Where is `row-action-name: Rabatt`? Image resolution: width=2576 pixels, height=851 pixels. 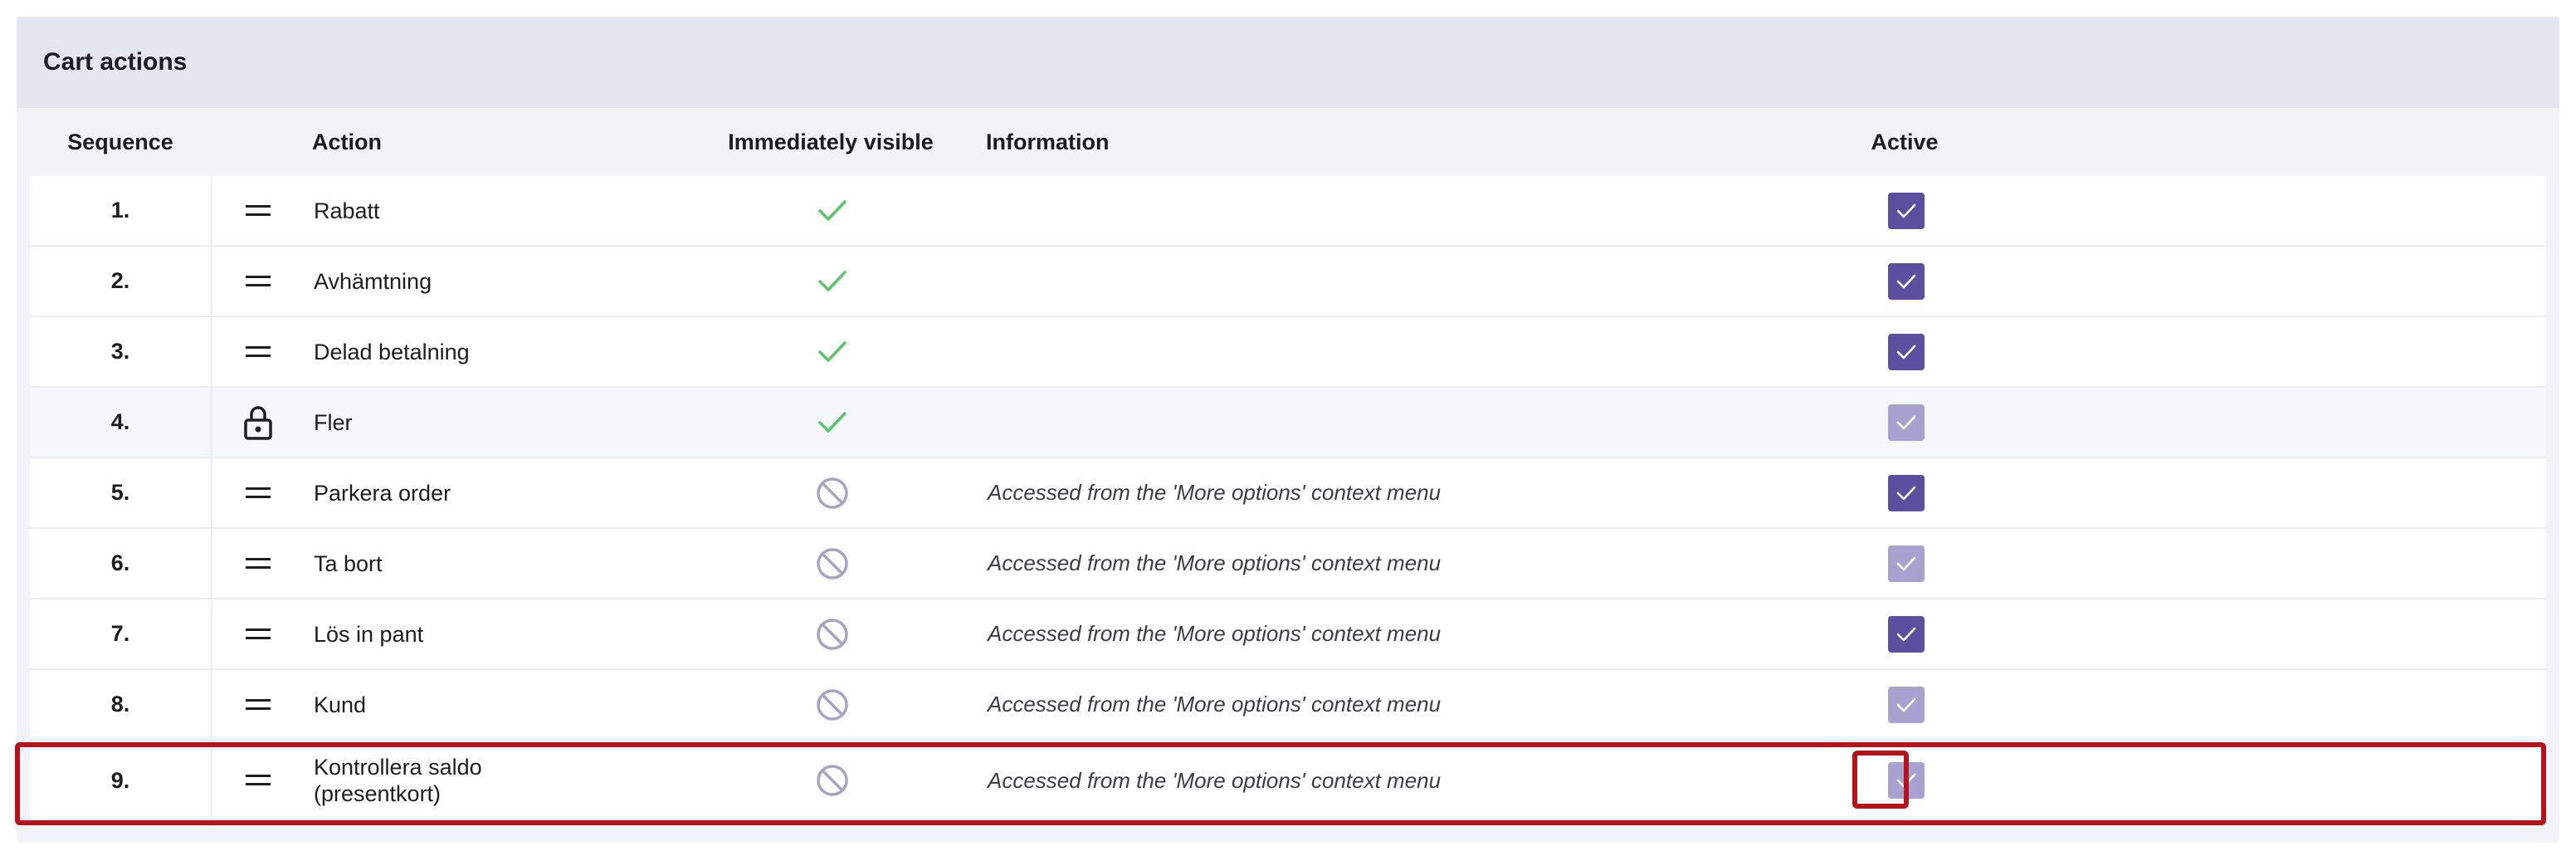
row-action-name: Rabatt is located at coordinates (347, 210).